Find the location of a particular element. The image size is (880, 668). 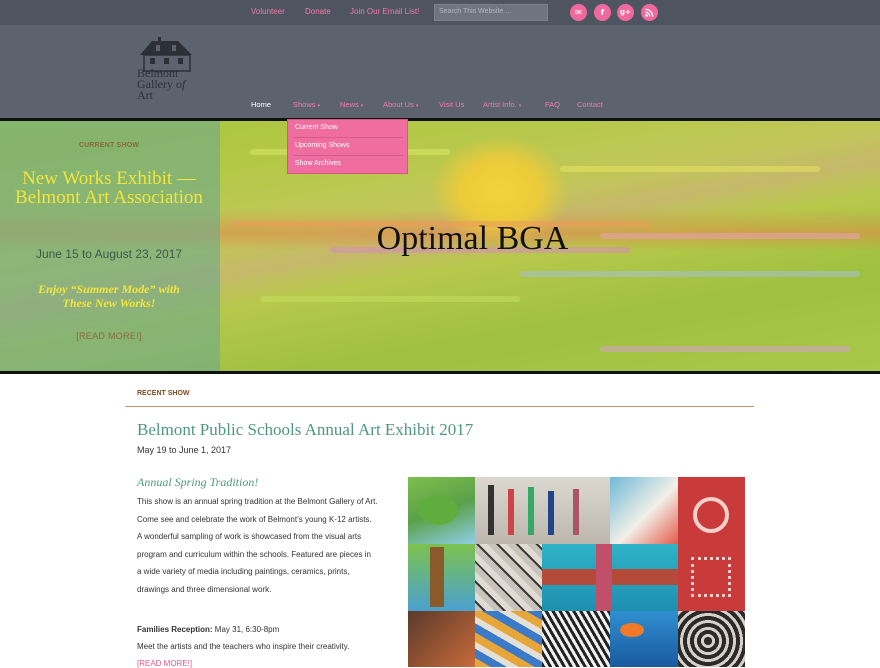

nav-shows: Shows ▾ is located at coordinates (306, 104).